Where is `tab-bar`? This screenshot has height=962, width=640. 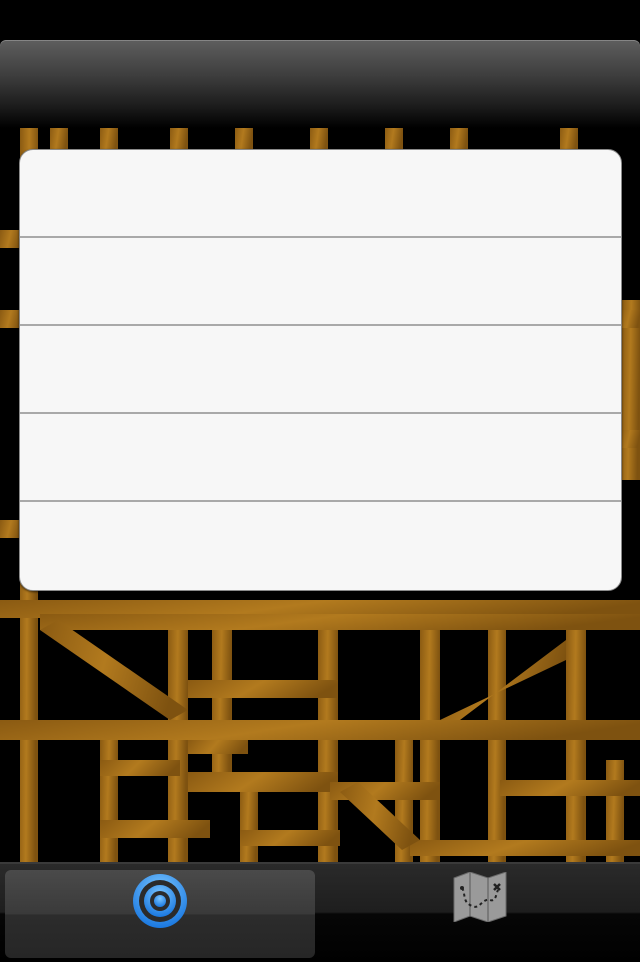 tab-bar is located at coordinates (320, 912).